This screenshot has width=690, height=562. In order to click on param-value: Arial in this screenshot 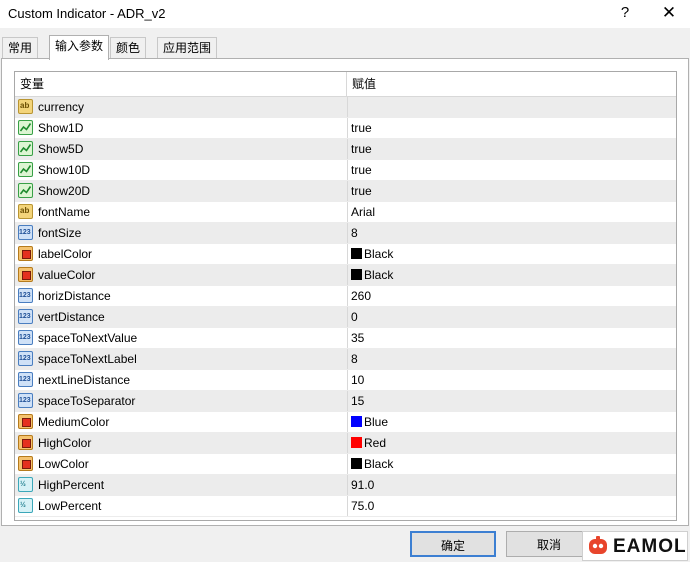, I will do `click(363, 212)`.